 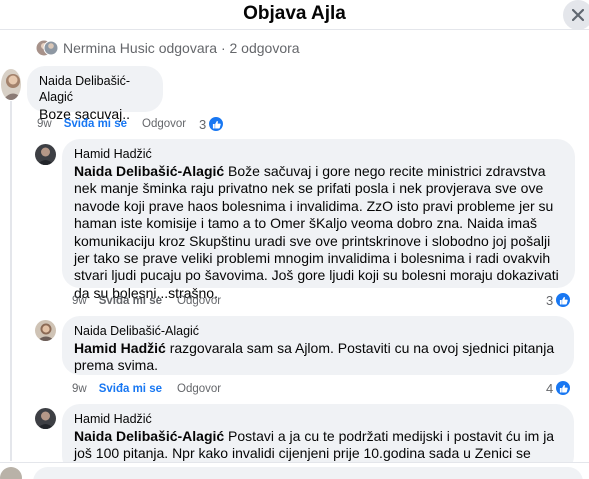 I want to click on comment-input, so click(x=308, y=473).